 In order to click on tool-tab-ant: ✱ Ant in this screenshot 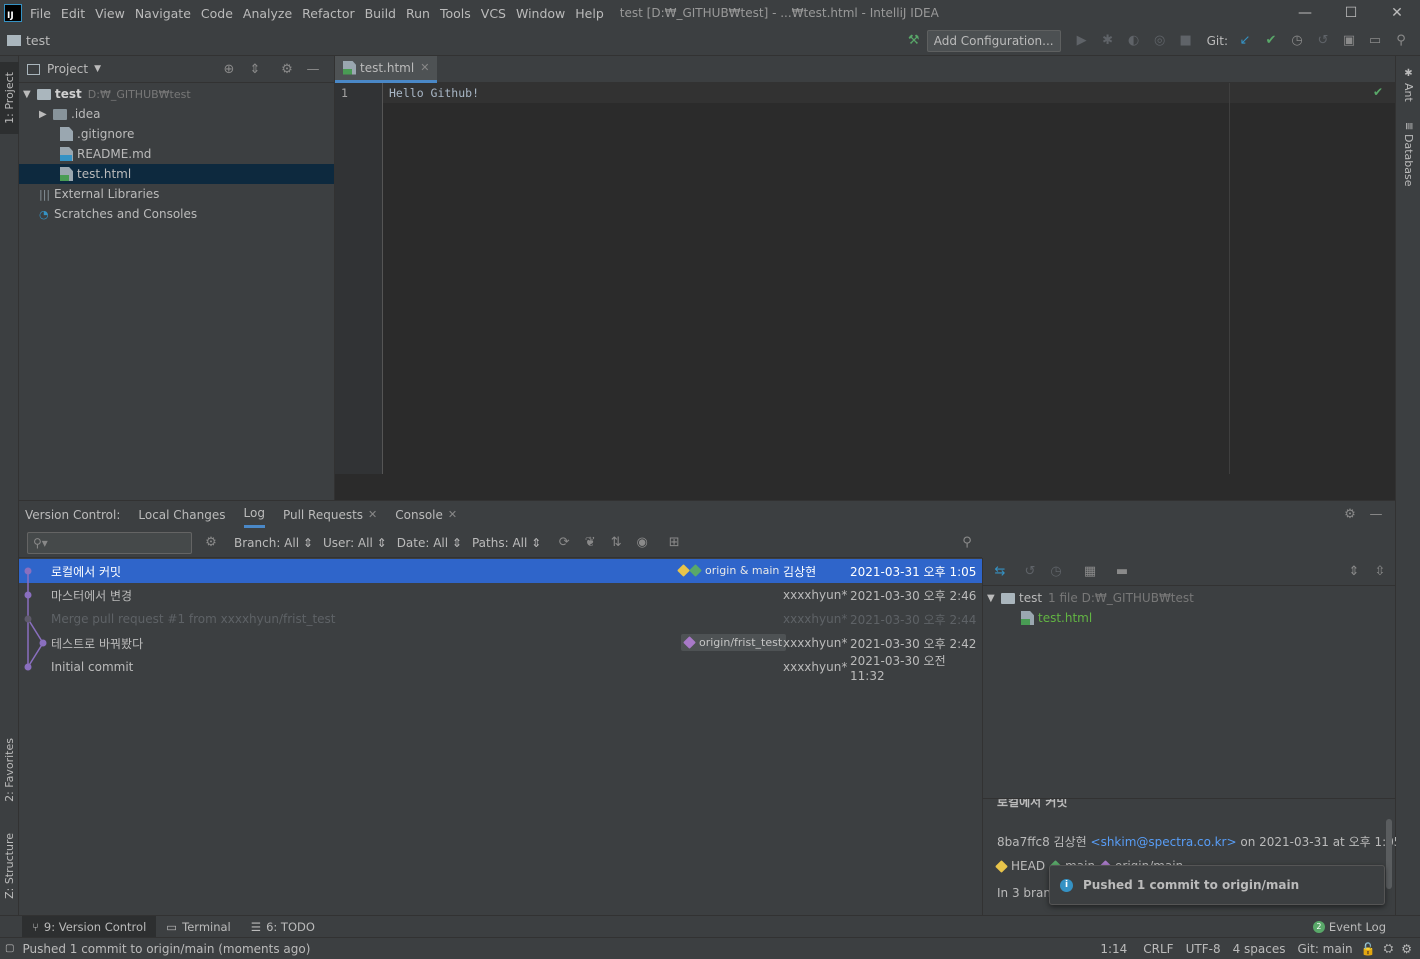, I will do `click(1408, 83)`.